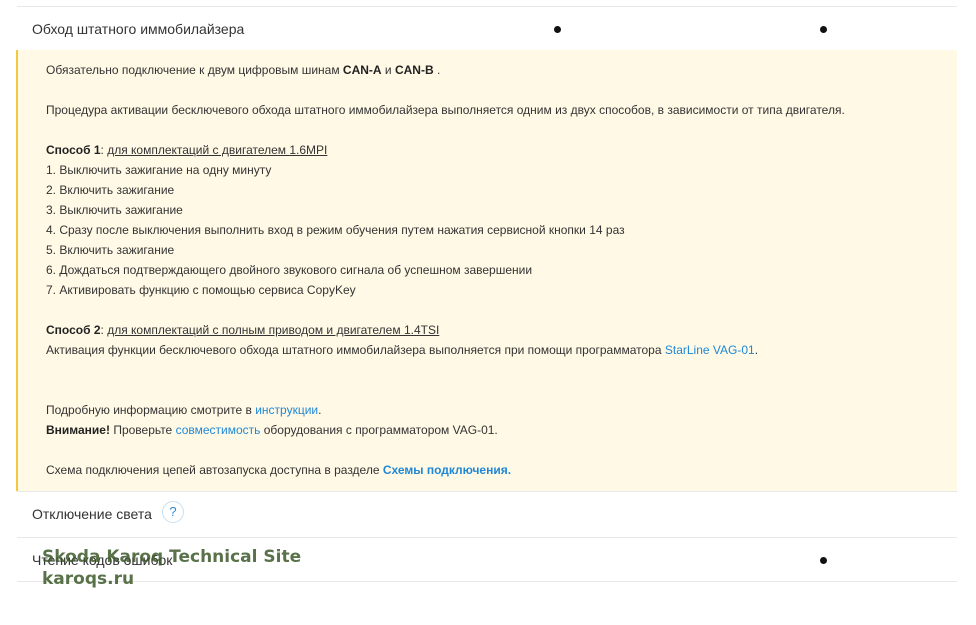 Image resolution: width=976 pixels, height=625 pixels. What do you see at coordinates (88, 579) in the screenshot?
I see `watermark-url: karoqs.ru` at bounding box center [88, 579].